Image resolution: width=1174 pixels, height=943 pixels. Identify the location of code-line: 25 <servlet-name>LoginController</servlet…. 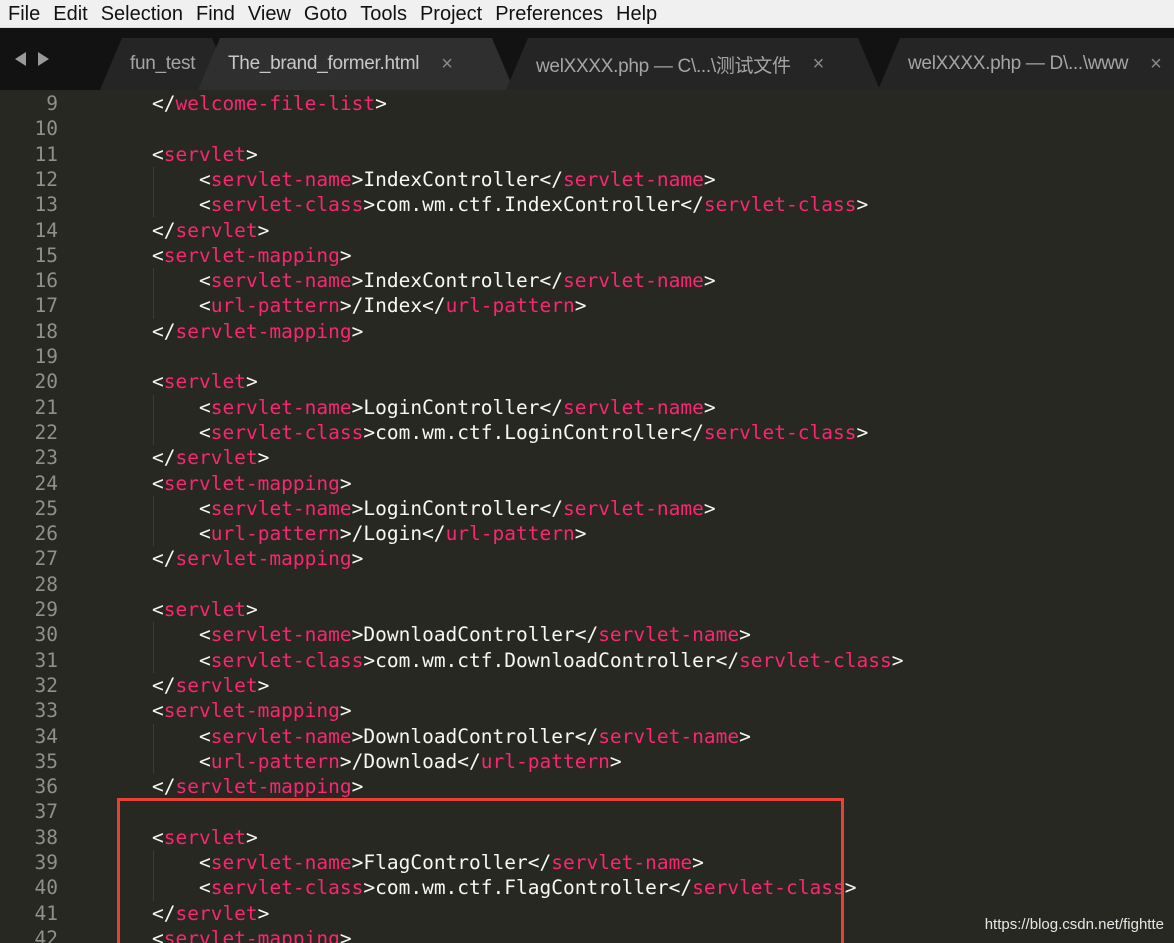
(587, 508).